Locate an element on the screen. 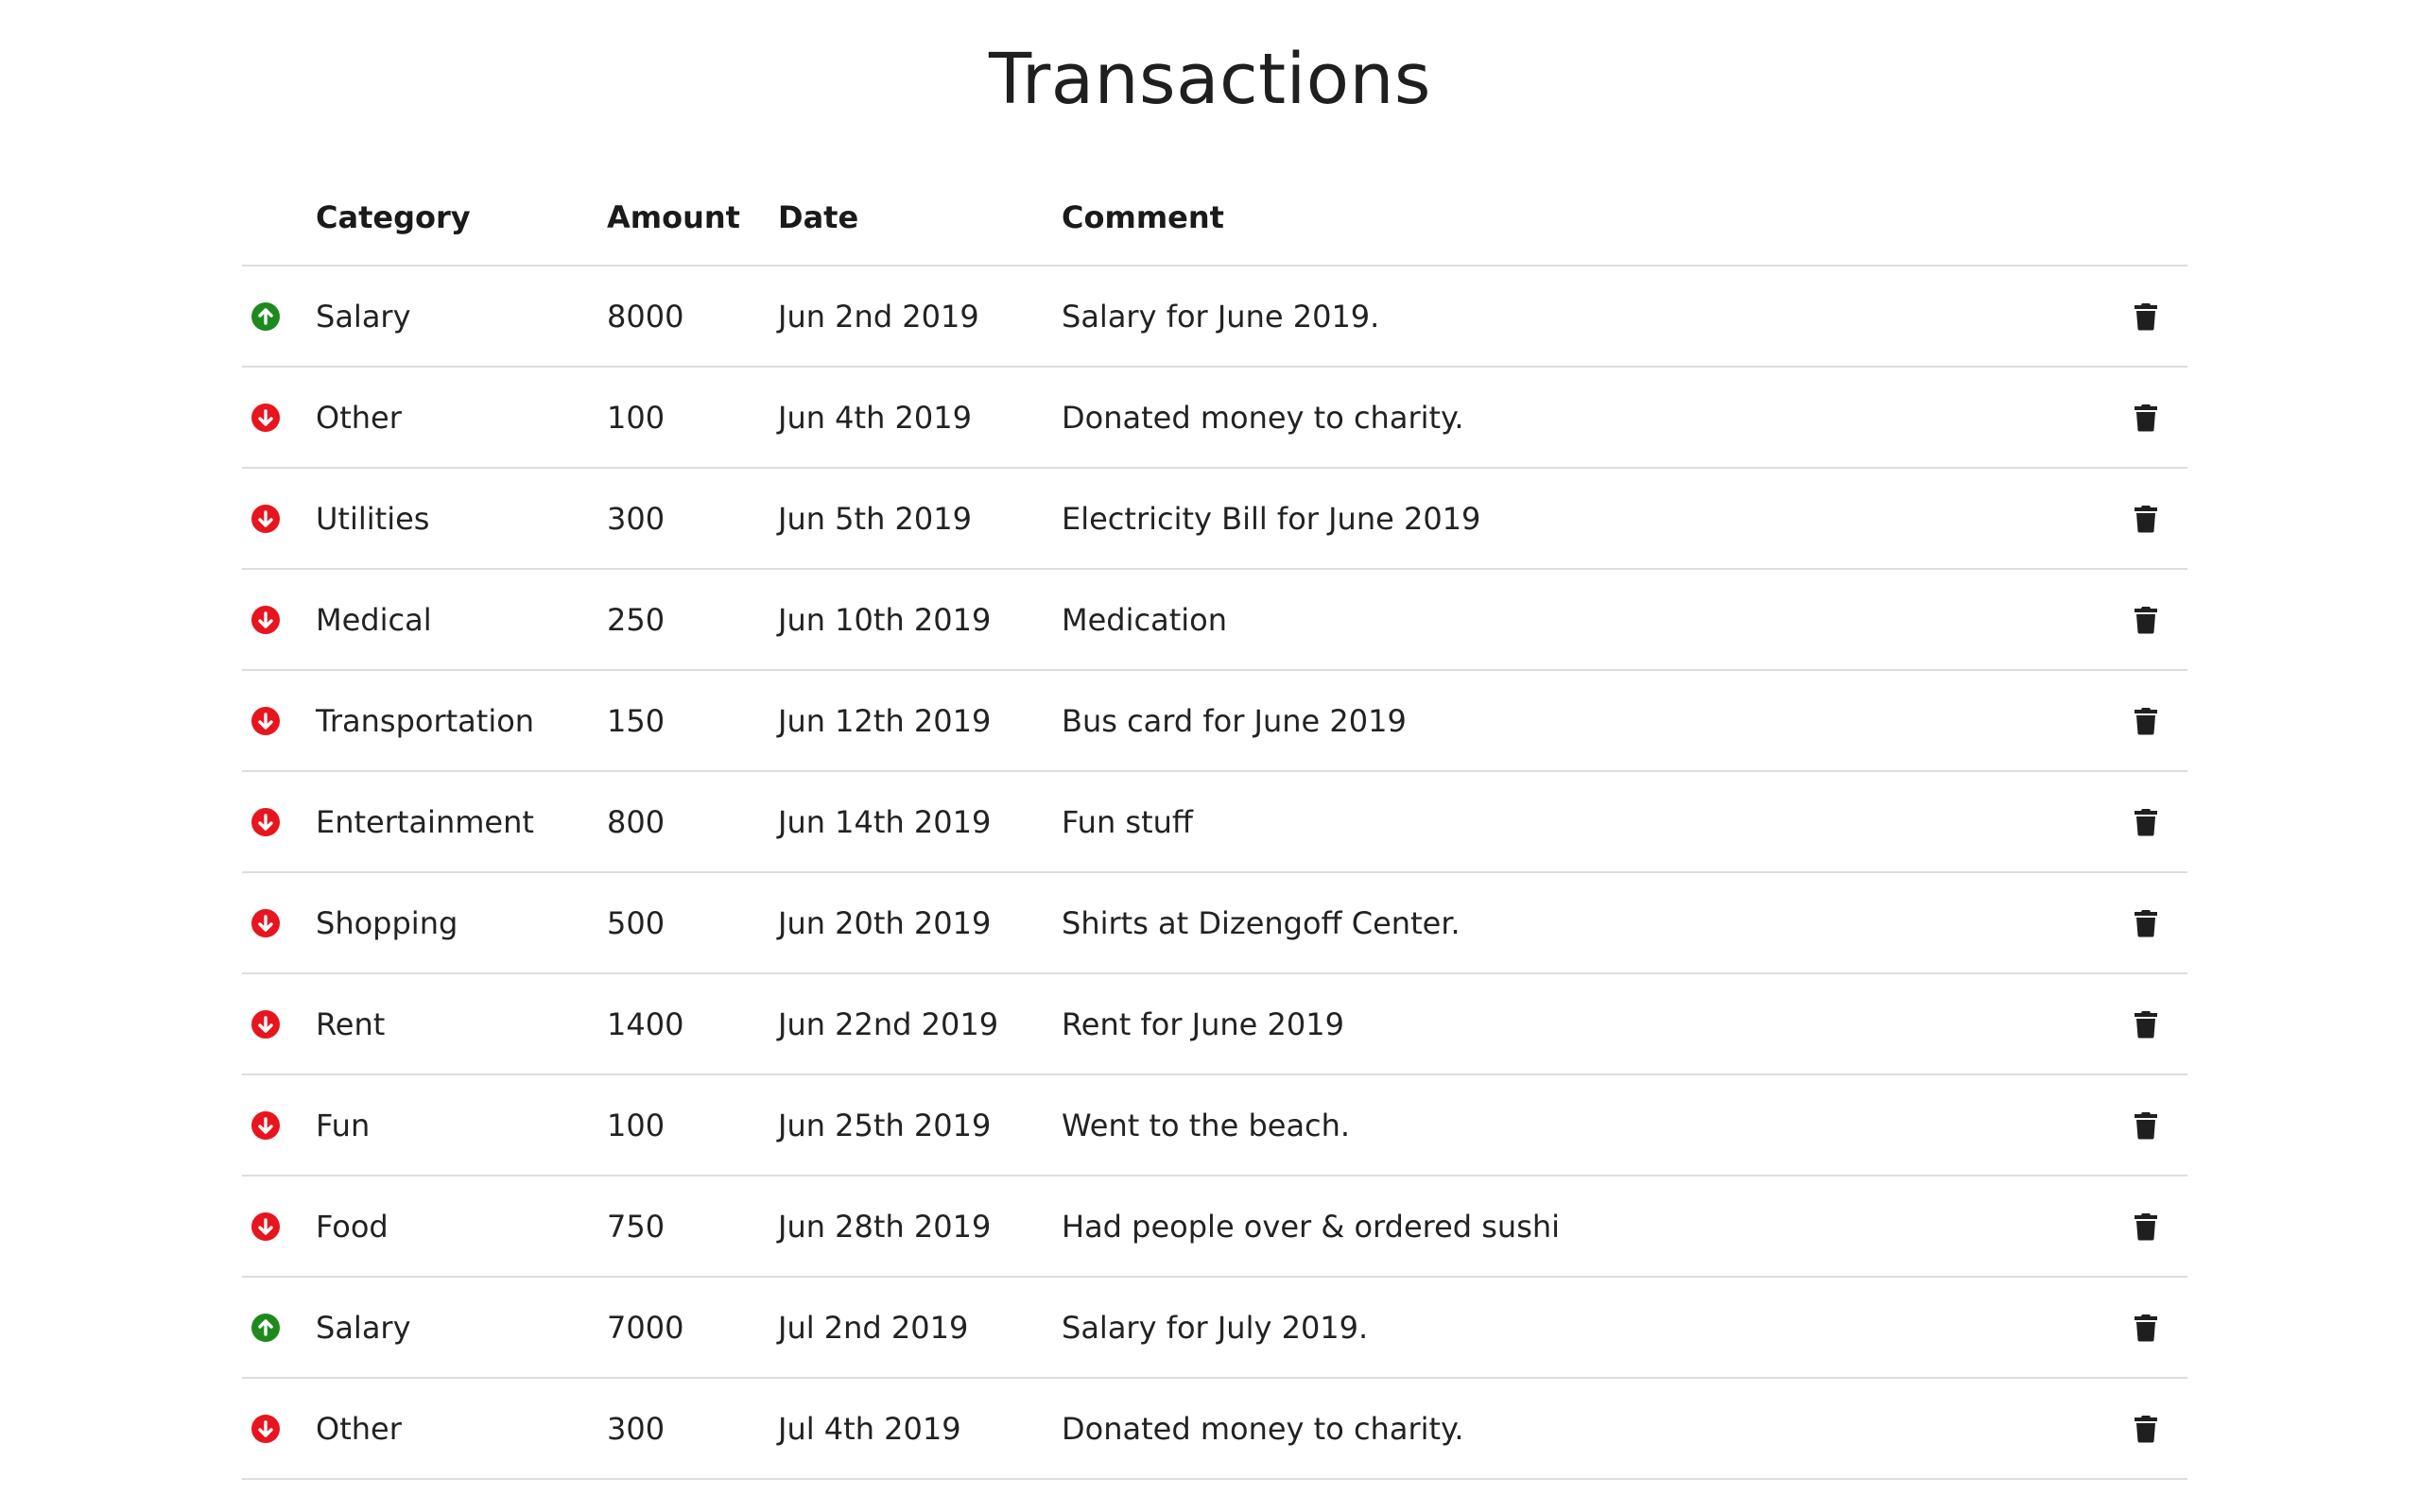  cell-amount: 1400 is located at coordinates (646, 1023).